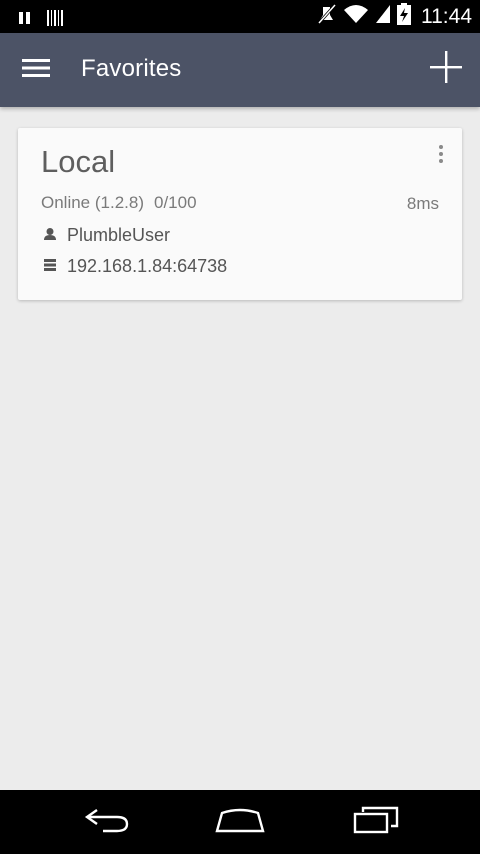 The image size is (480, 854). I want to click on app-bar: Favorites, so click(240, 70).